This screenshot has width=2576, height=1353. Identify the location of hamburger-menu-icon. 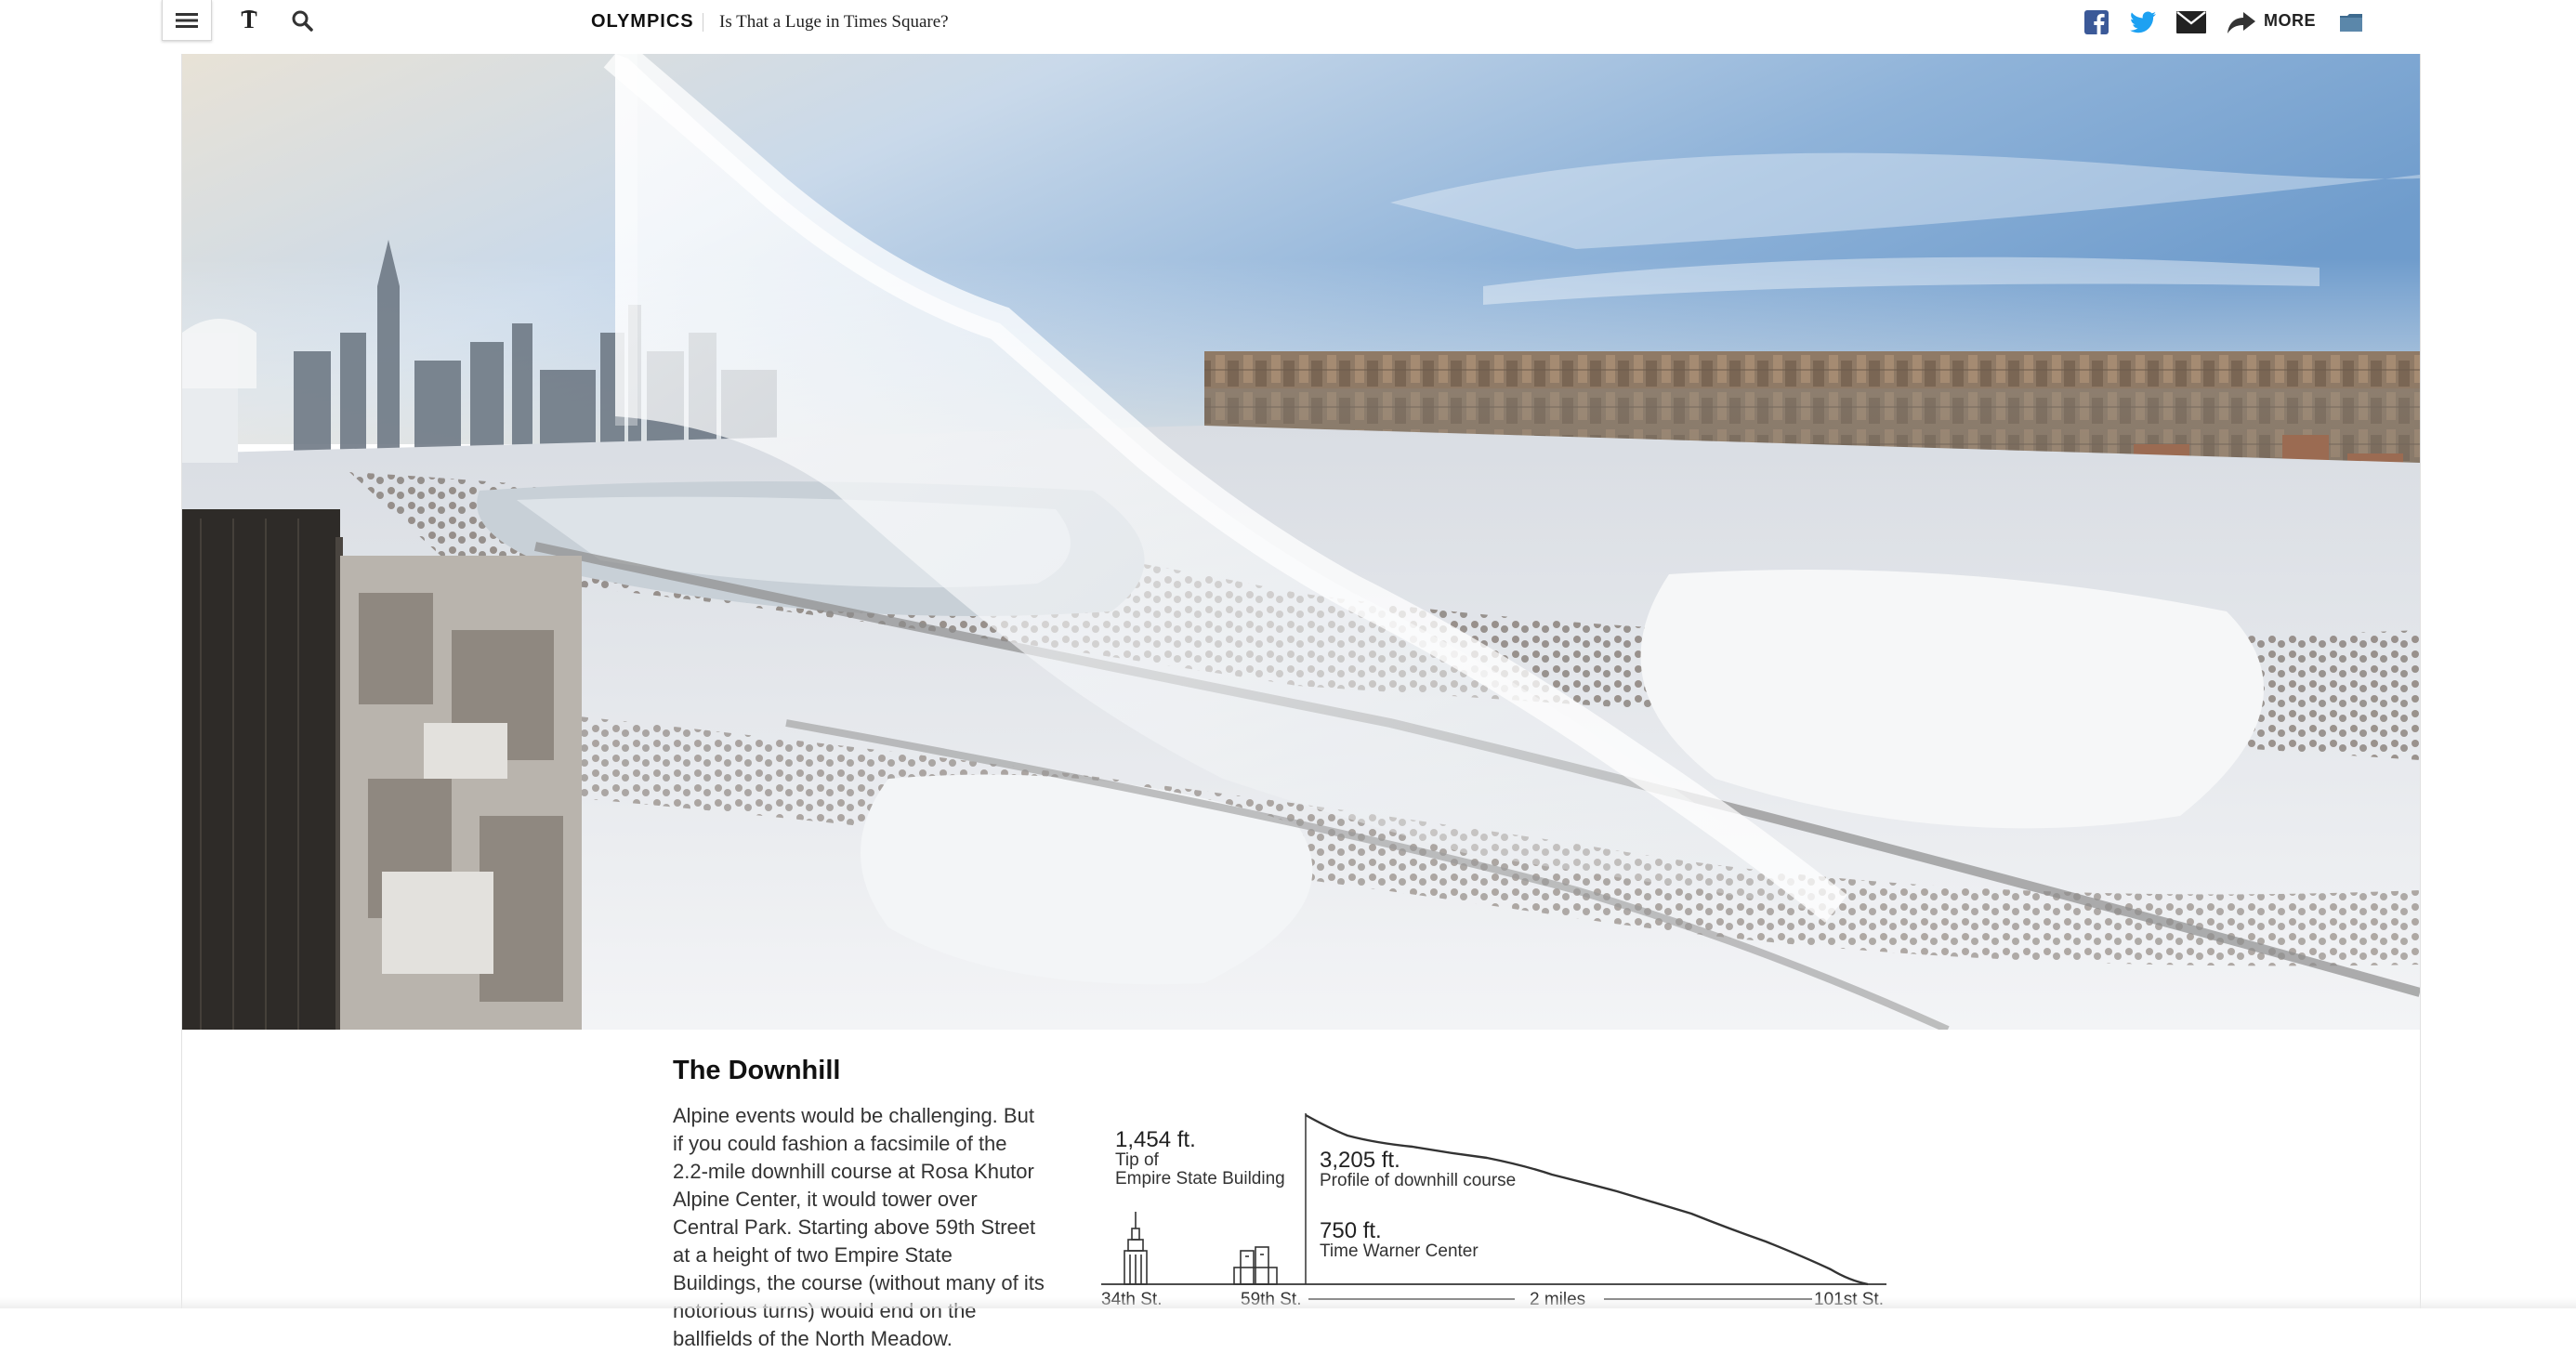
(187, 20).